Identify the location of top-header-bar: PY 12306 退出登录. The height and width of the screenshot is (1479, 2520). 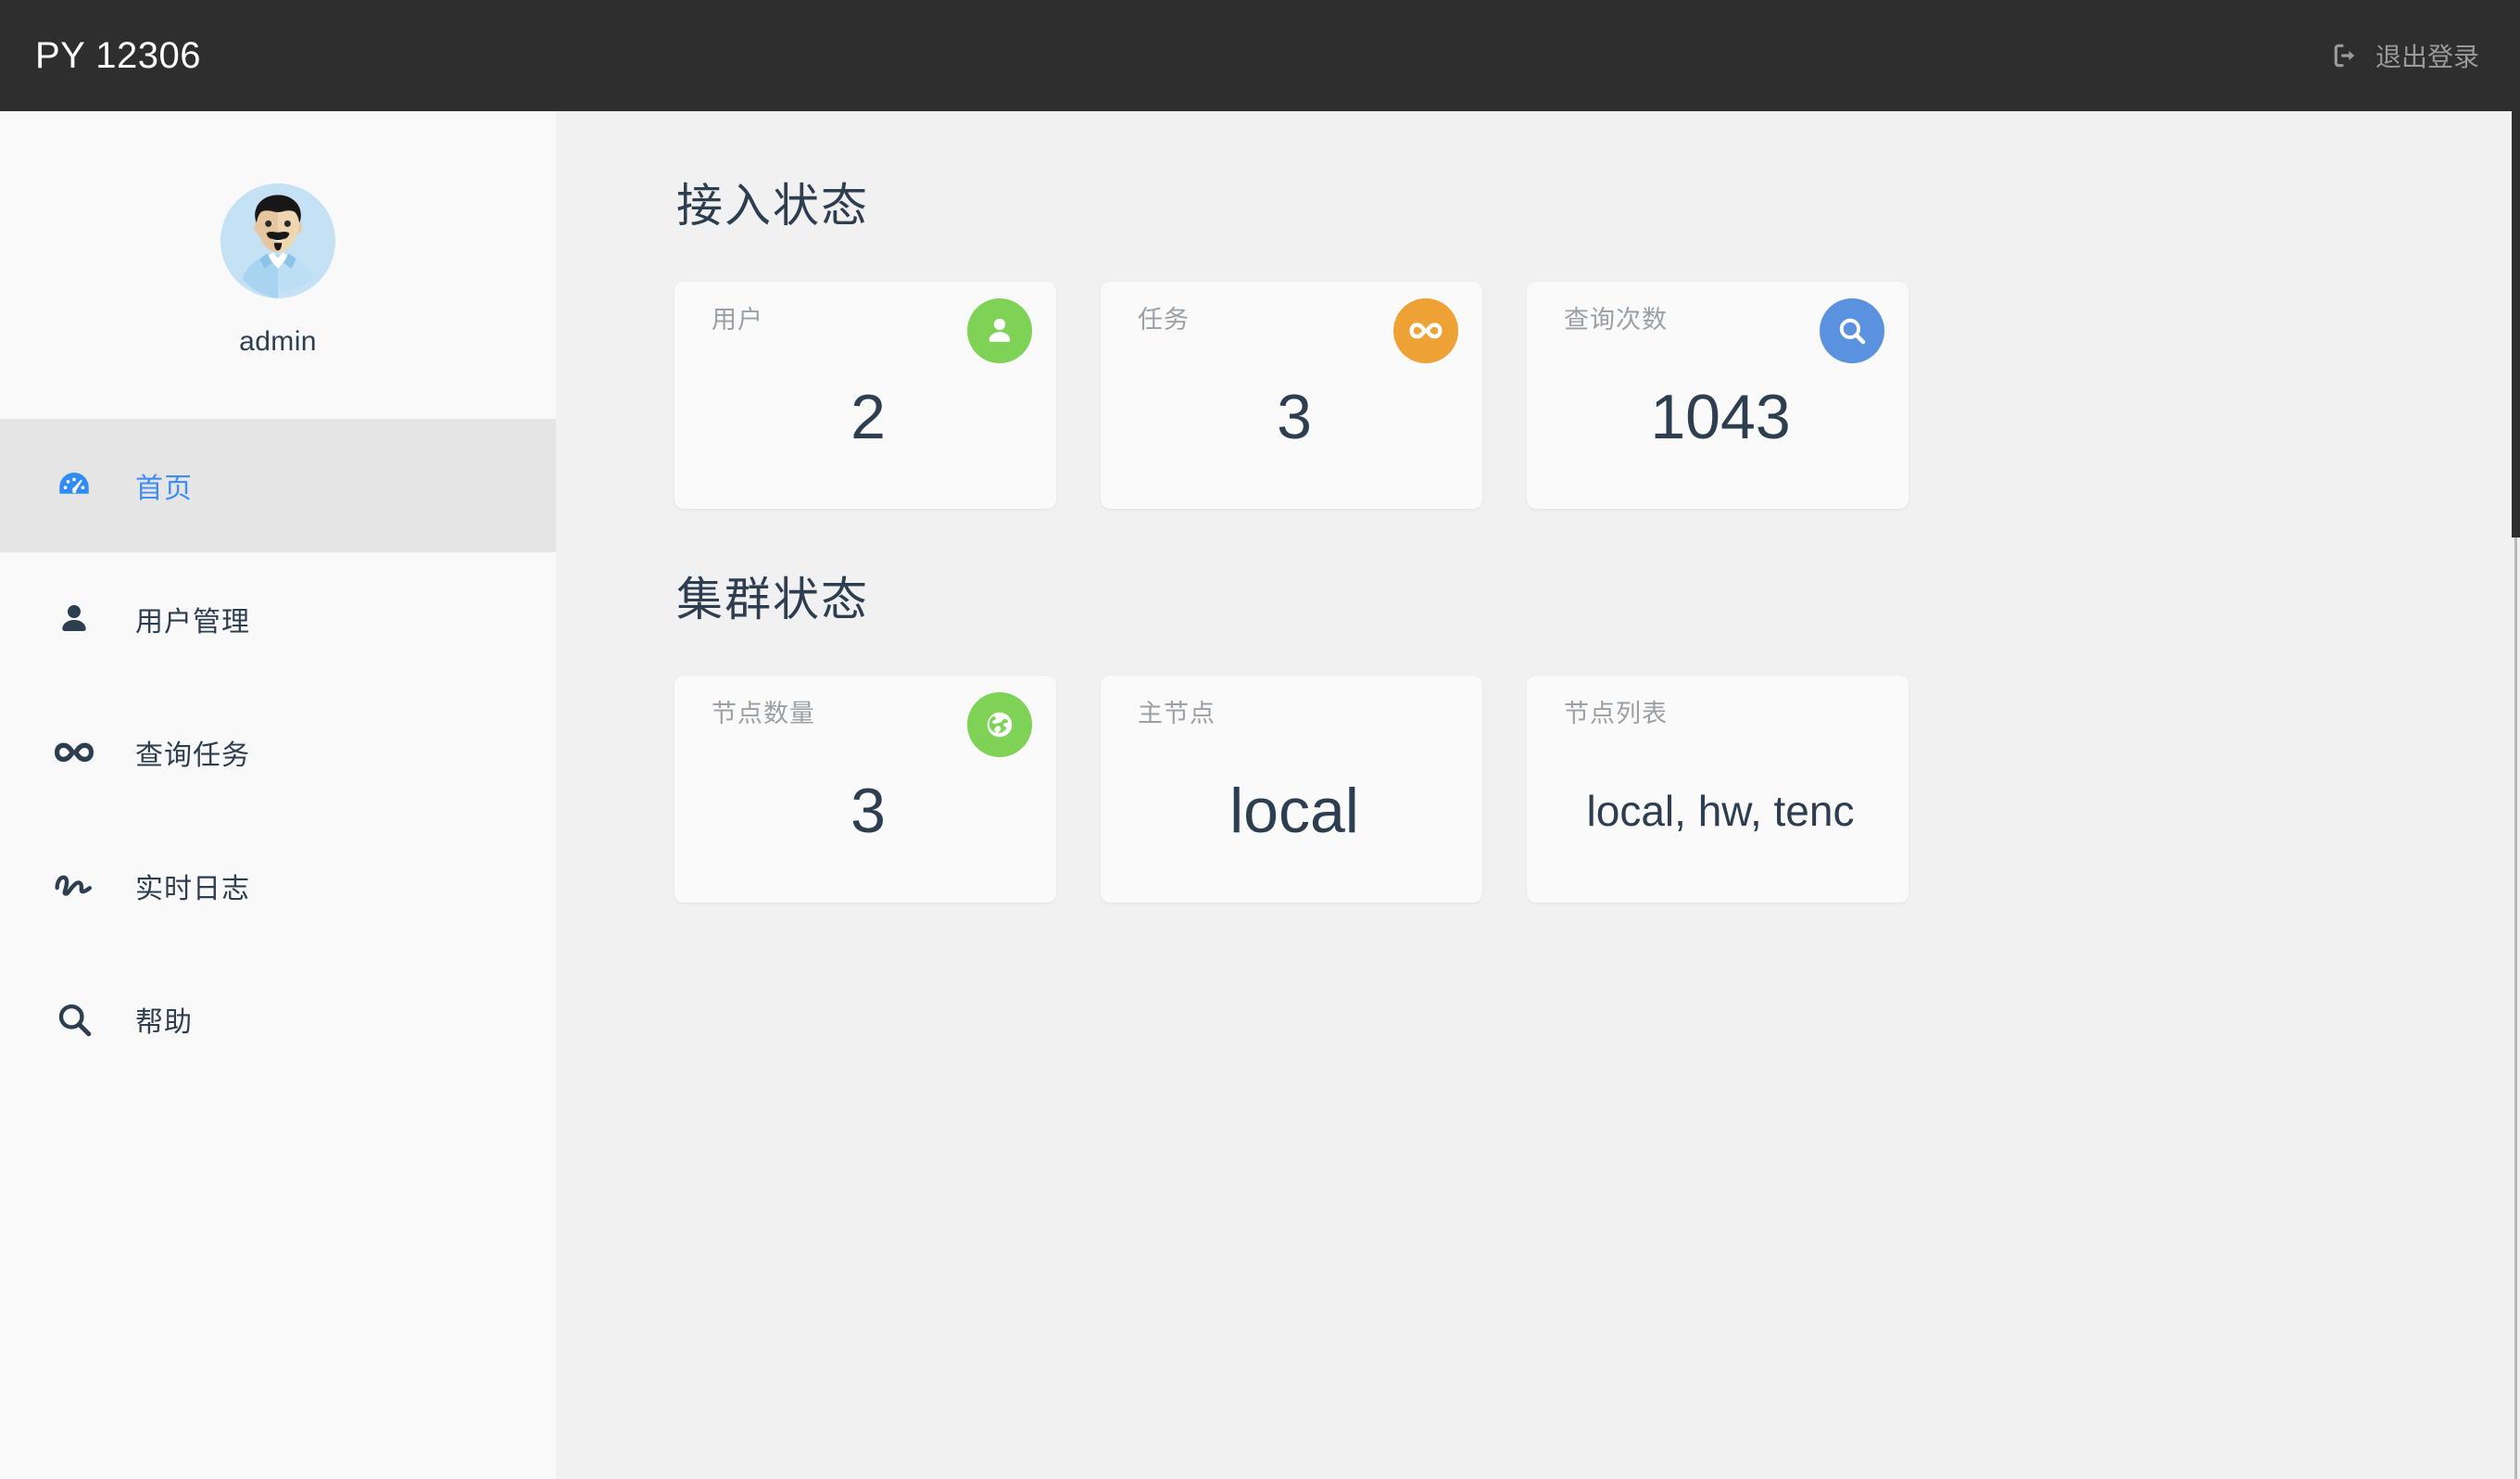
(1260, 55).